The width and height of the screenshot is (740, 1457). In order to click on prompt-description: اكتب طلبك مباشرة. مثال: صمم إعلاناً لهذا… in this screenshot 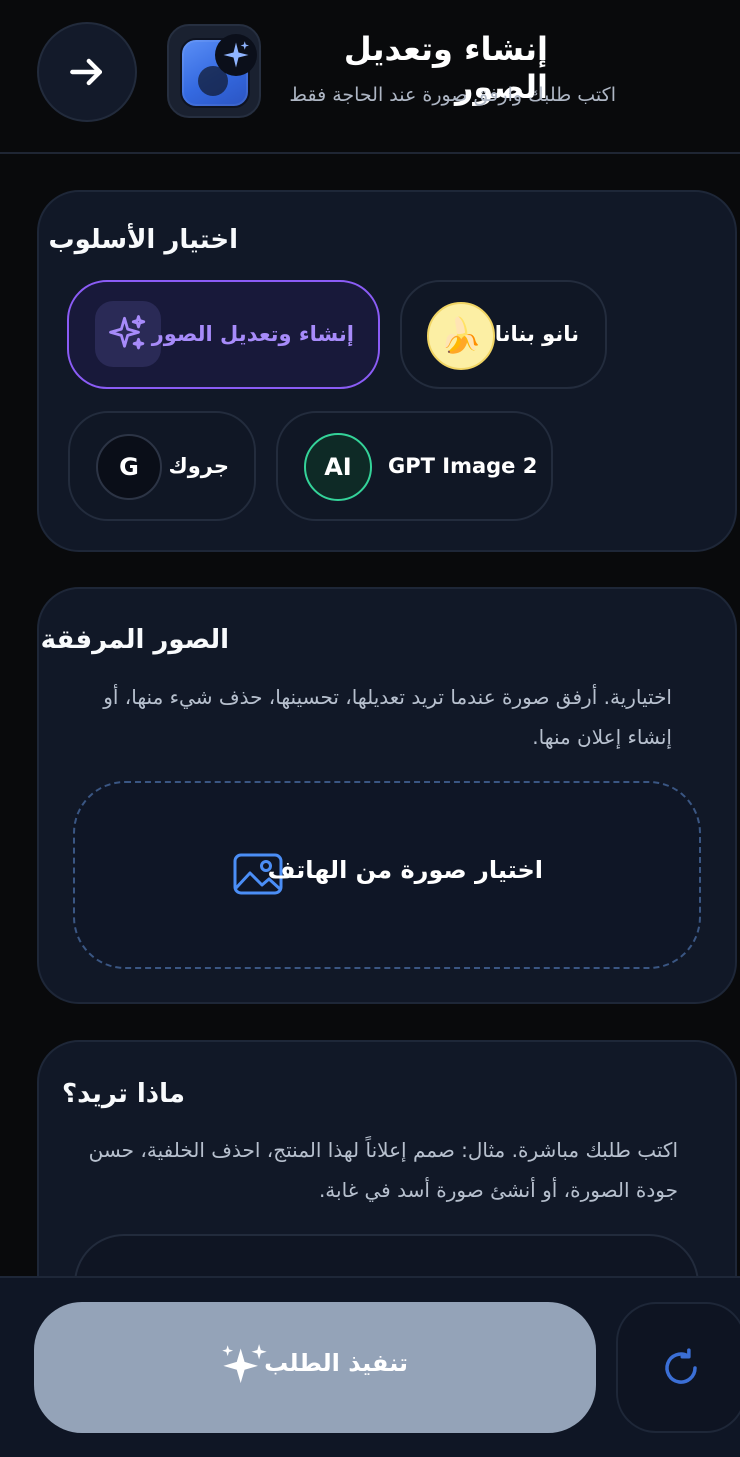, I will do `click(383, 1170)`.